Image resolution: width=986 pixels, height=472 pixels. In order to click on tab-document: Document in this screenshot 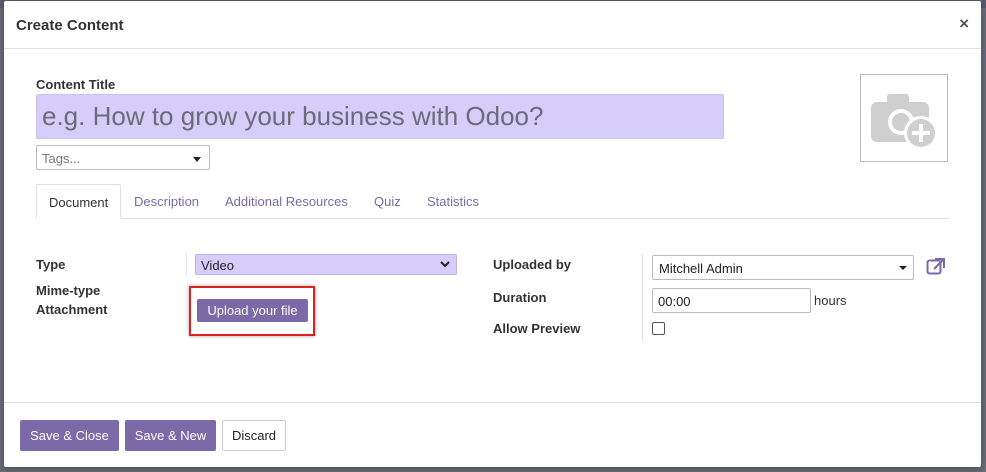, I will do `click(79, 201)`.